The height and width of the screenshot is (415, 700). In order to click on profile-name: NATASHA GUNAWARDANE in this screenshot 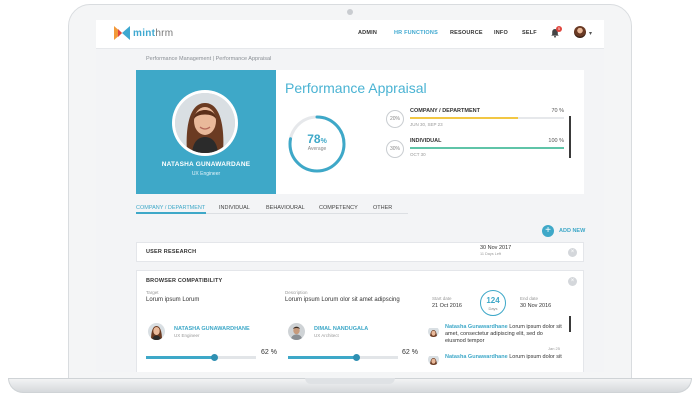, I will do `click(206, 164)`.